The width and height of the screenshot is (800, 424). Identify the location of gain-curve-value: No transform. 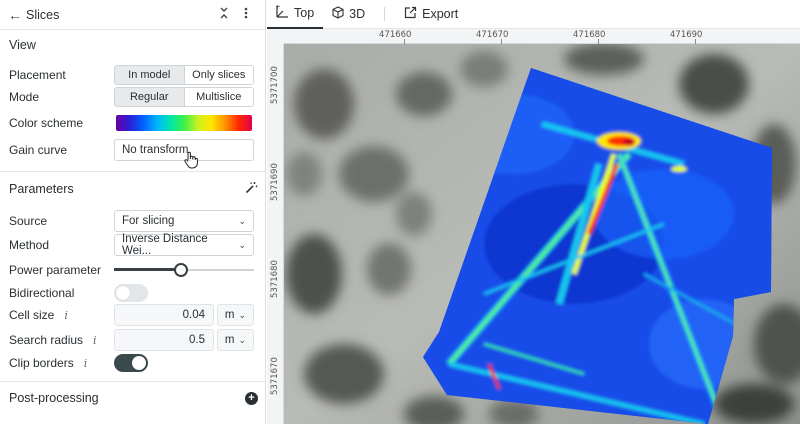
(155, 150).